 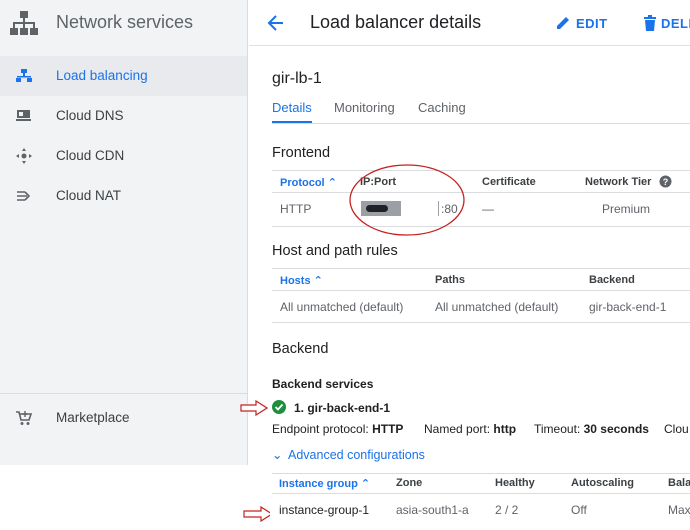 I want to click on paths-column-header: Paths, so click(x=450, y=280).